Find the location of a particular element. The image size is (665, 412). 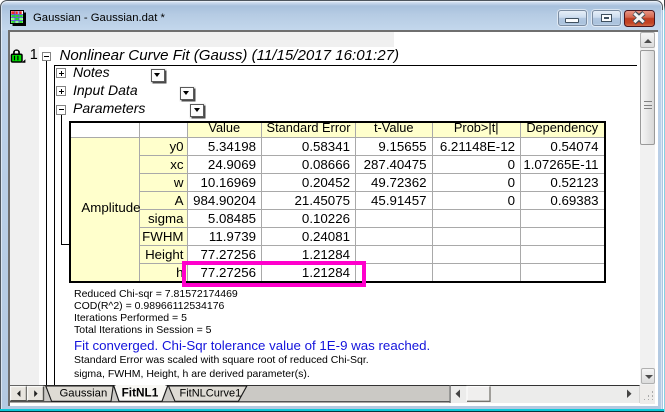

svg-text: Gaussian is located at coordinates (84, 394).